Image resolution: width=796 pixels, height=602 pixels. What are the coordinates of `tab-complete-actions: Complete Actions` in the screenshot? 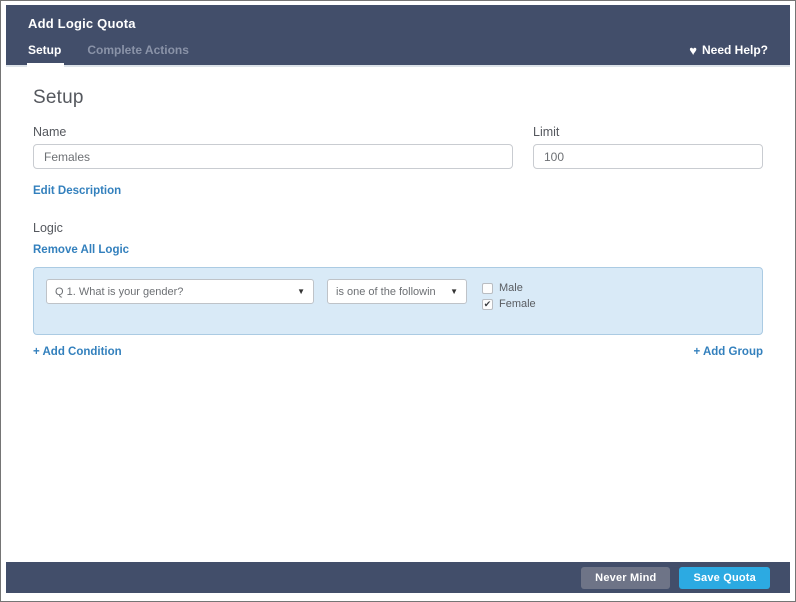 It's located at (138, 50).